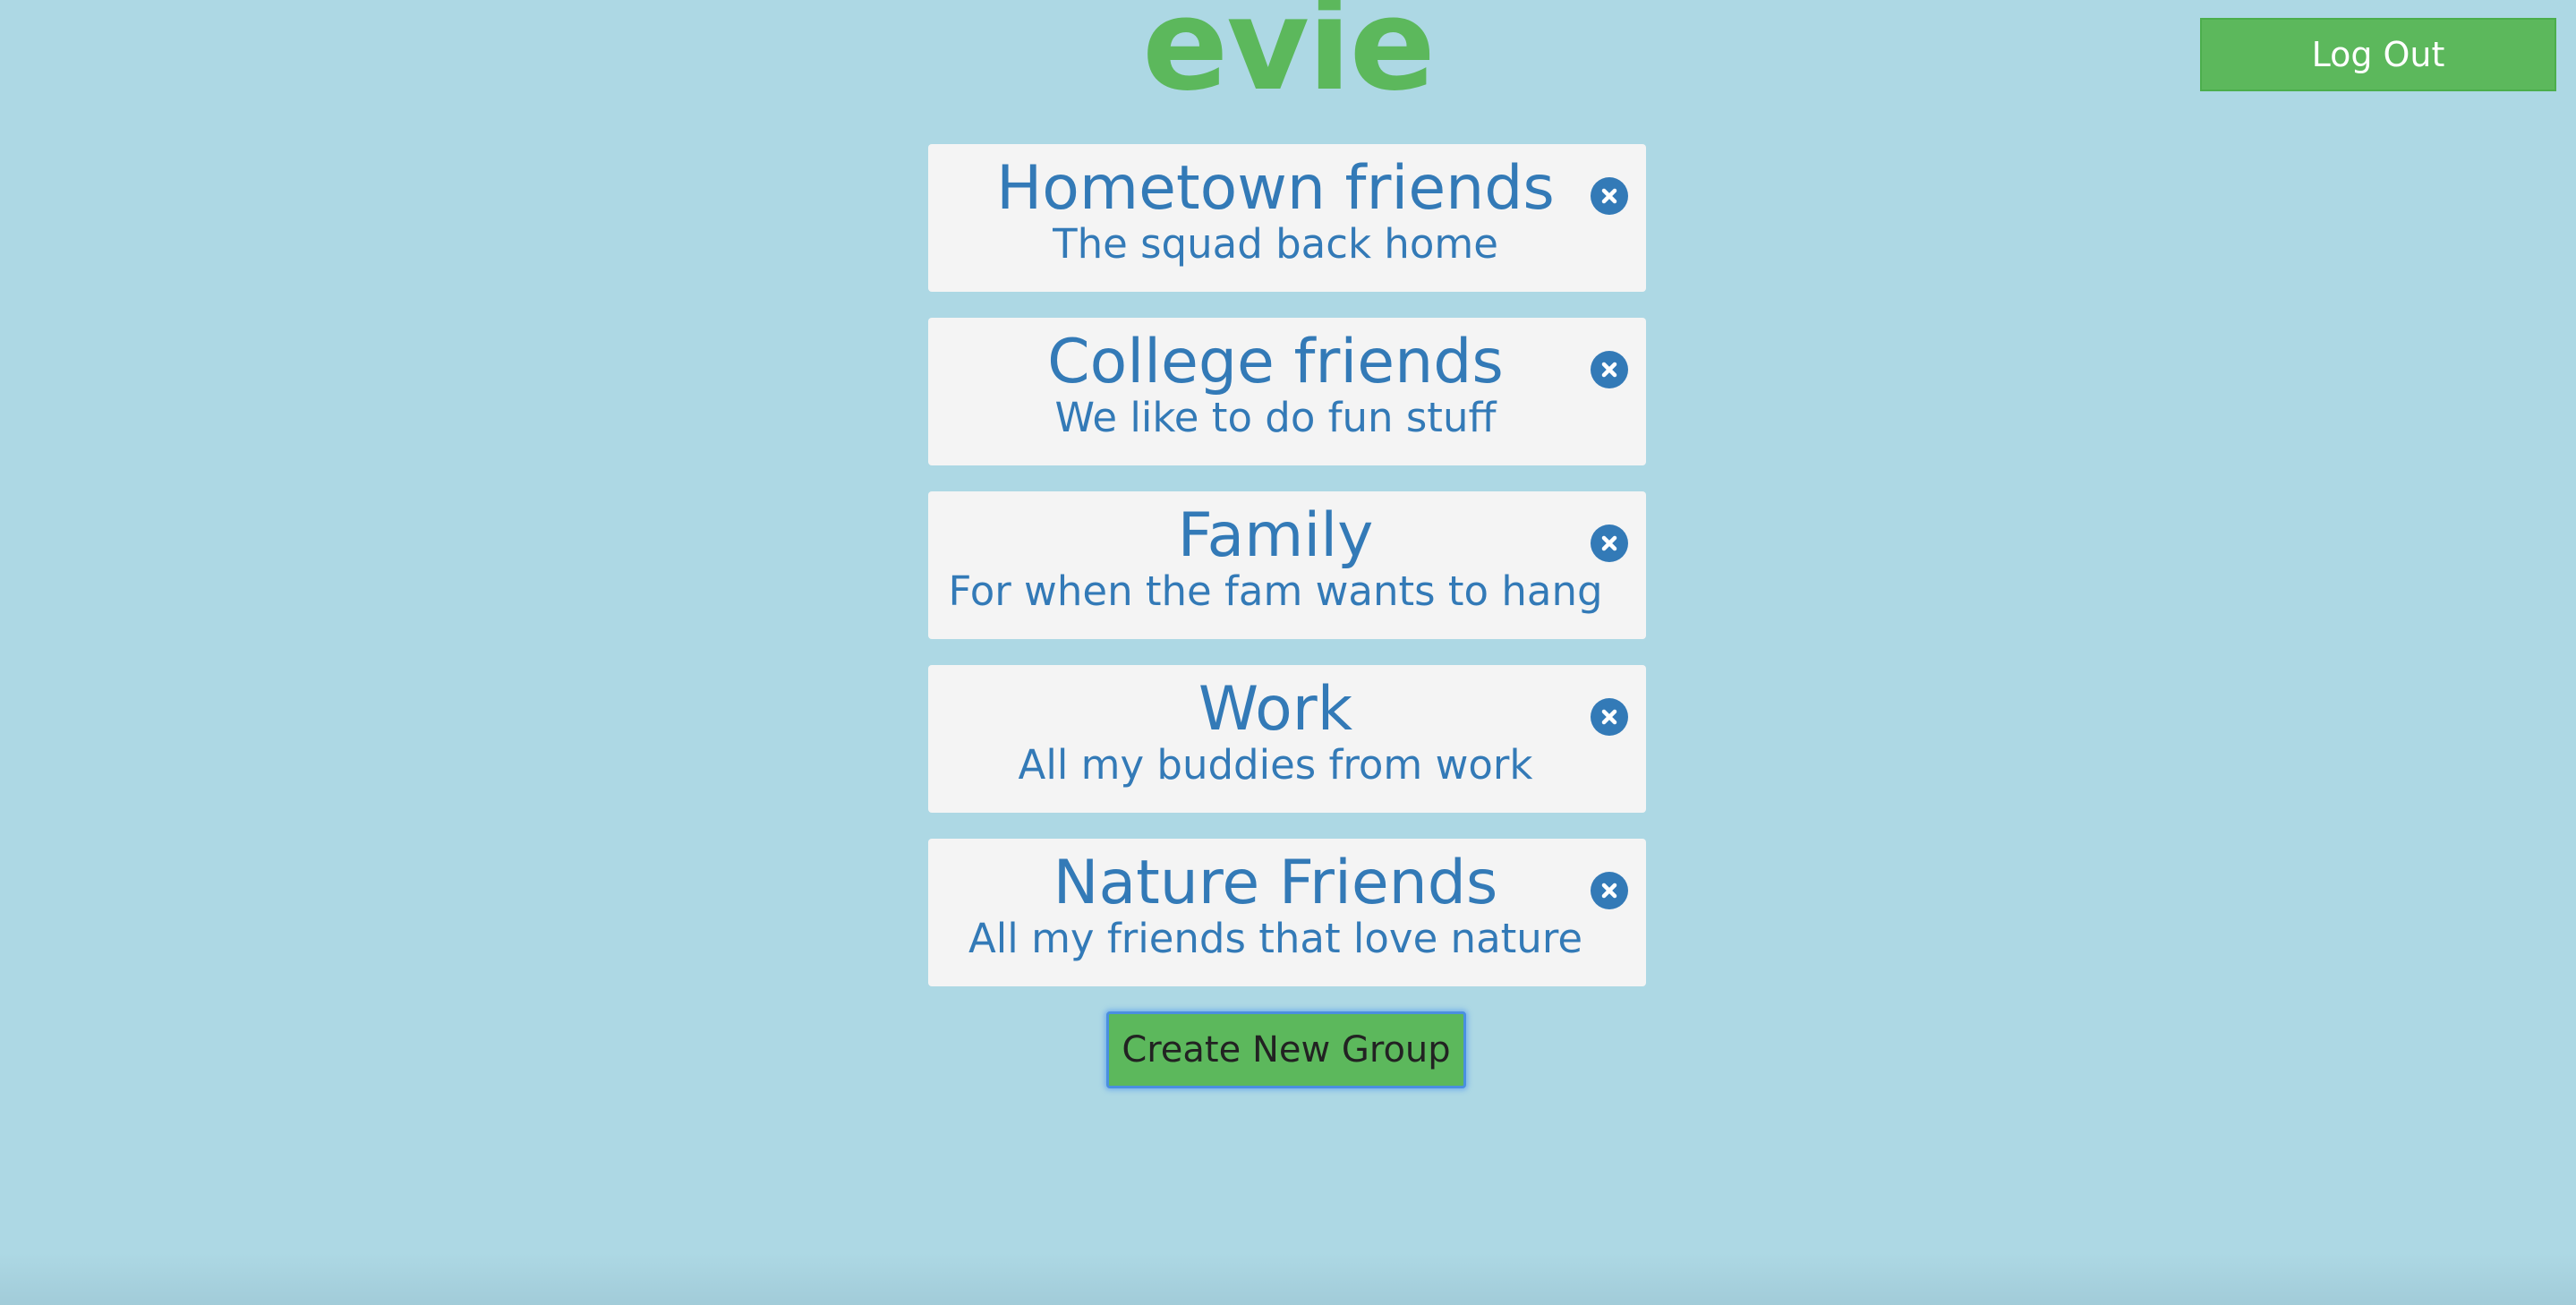  What do you see at coordinates (1275, 244) in the screenshot?
I see `group-description: The squad back home` at bounding box center [1275, 244].